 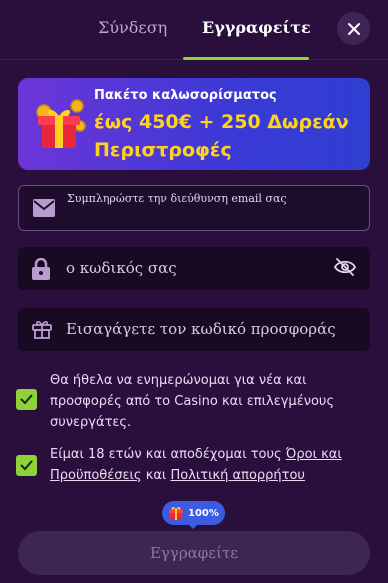 I want to click on tab-login: Σύνδεση, so click(x=132, y=27).